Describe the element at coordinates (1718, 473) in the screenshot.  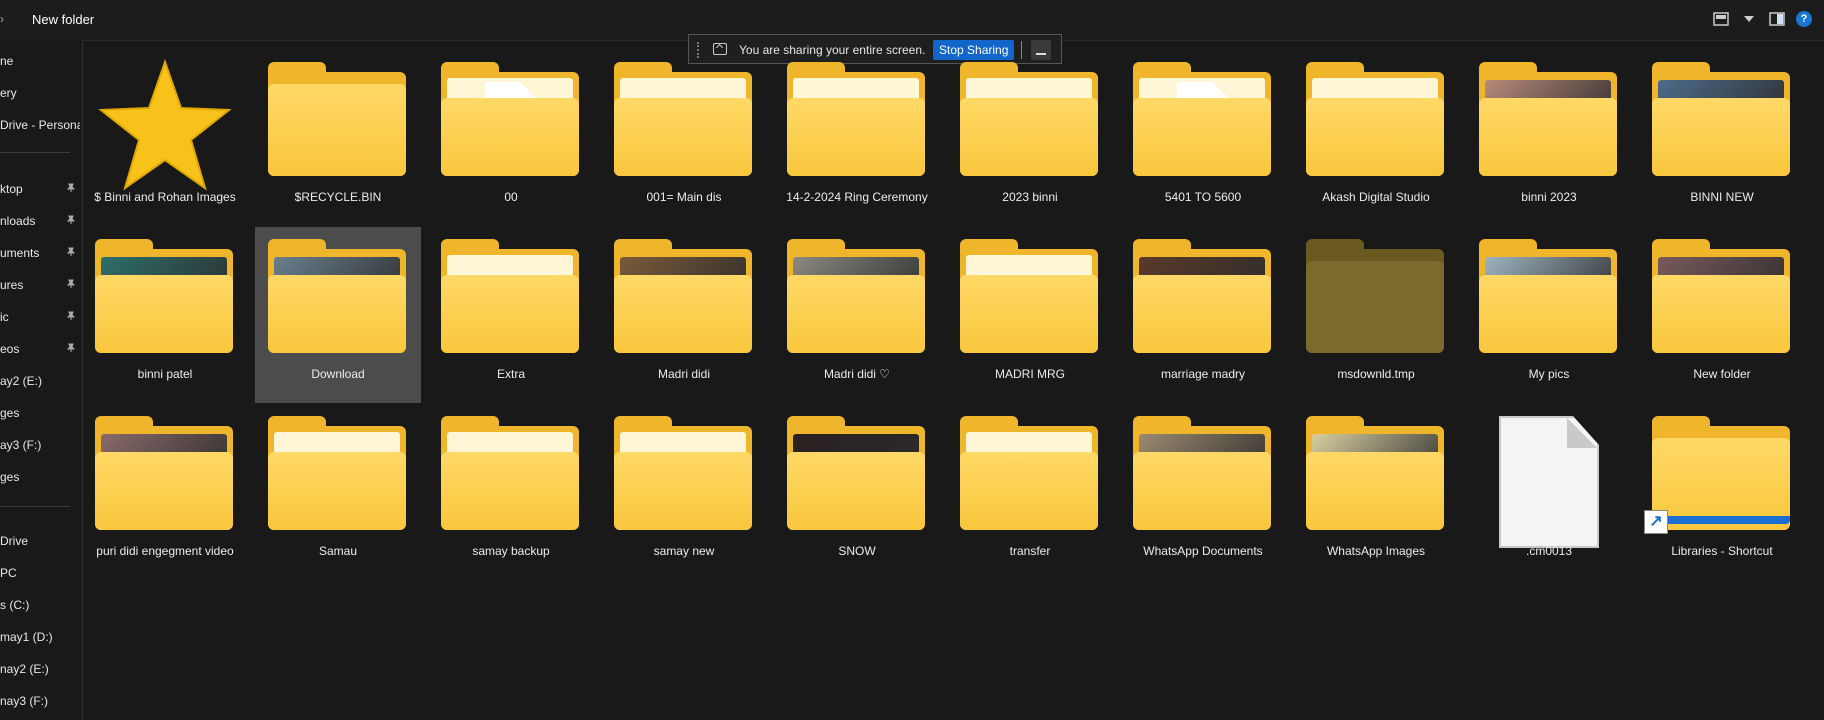
I see `library-folder-icon: ↗` at that location.